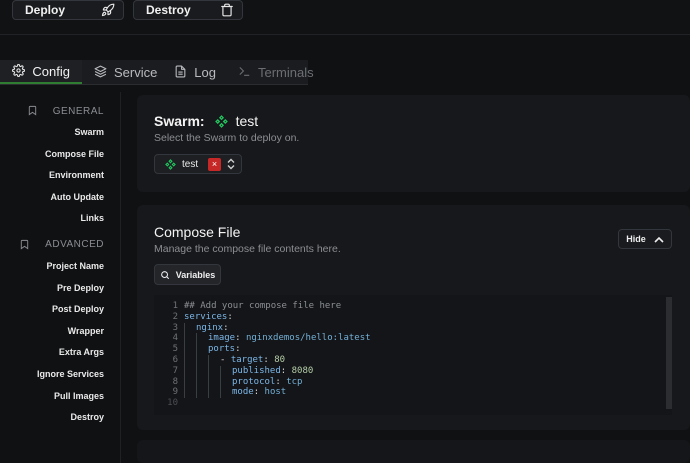 The image size is (690, 463). What do you see at coordinates (56, 267) in the screenshot?
I see `sidebar-item-project-name: Project Name` at bounding box center [56, 267].